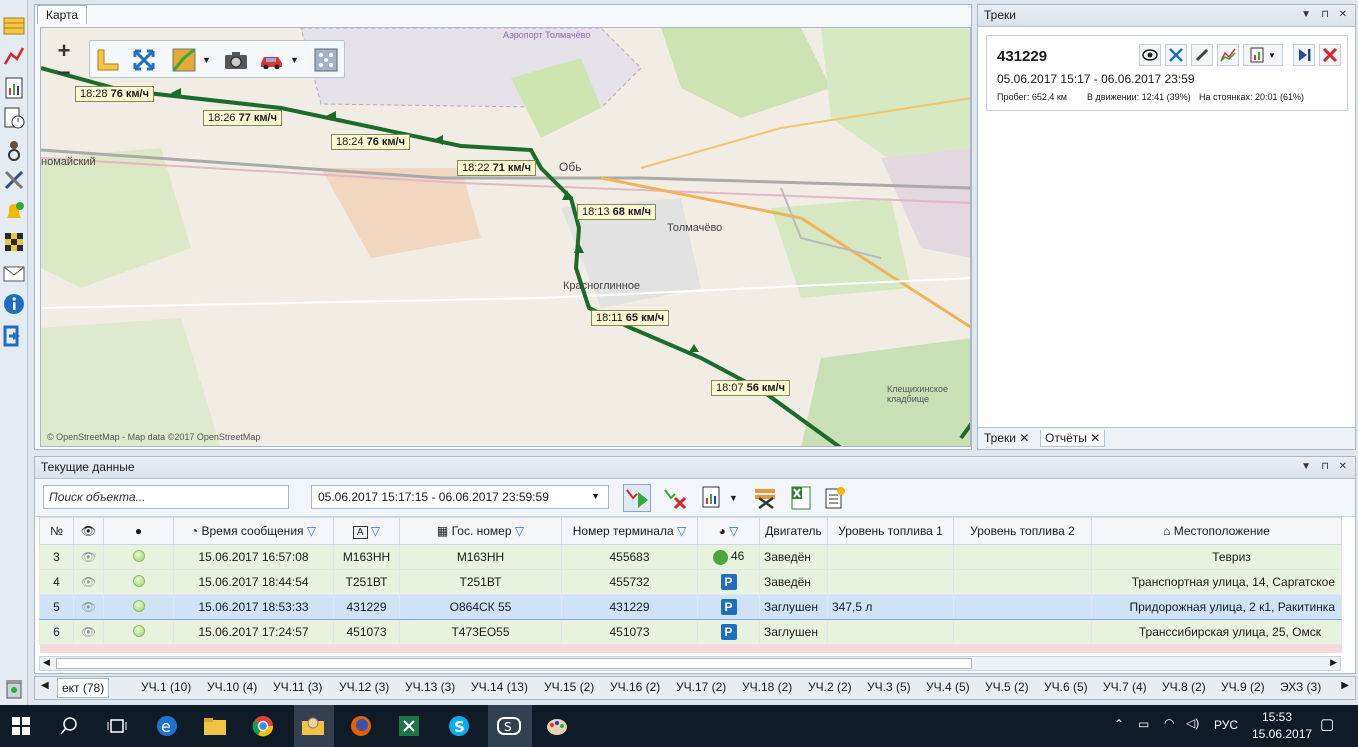 This screenshot has height=747, width=1358. Describe the element at coordinates (1202, 55) in the screenshot. I see `pencil-icon` at that location.